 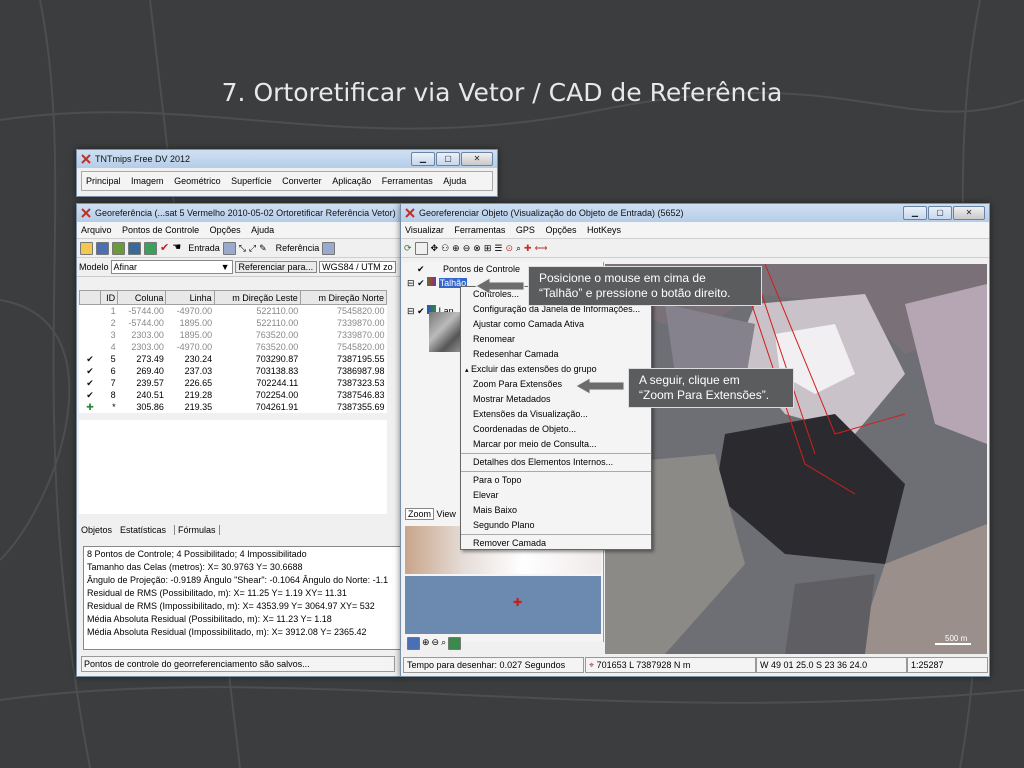 I want to click on menu-item-excluir-extensoes: ▴ Excluir das extensões do grupo, so click(x=556, y=369).